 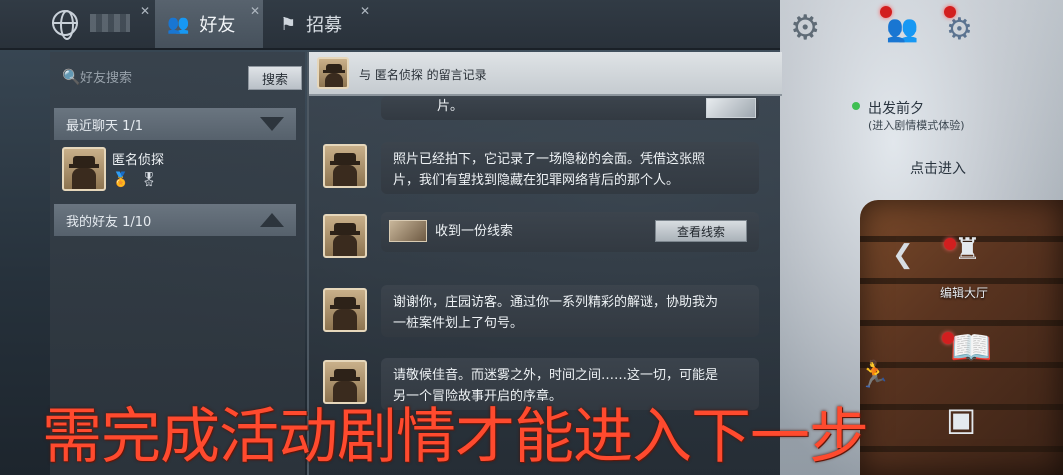 What do you see at coordinates (556, 375) in the screenshot?
I see `message-line: 请敬候佳音。而迷雾之外，时间之间……这一切，可能是` at bounding box center [556, 375].